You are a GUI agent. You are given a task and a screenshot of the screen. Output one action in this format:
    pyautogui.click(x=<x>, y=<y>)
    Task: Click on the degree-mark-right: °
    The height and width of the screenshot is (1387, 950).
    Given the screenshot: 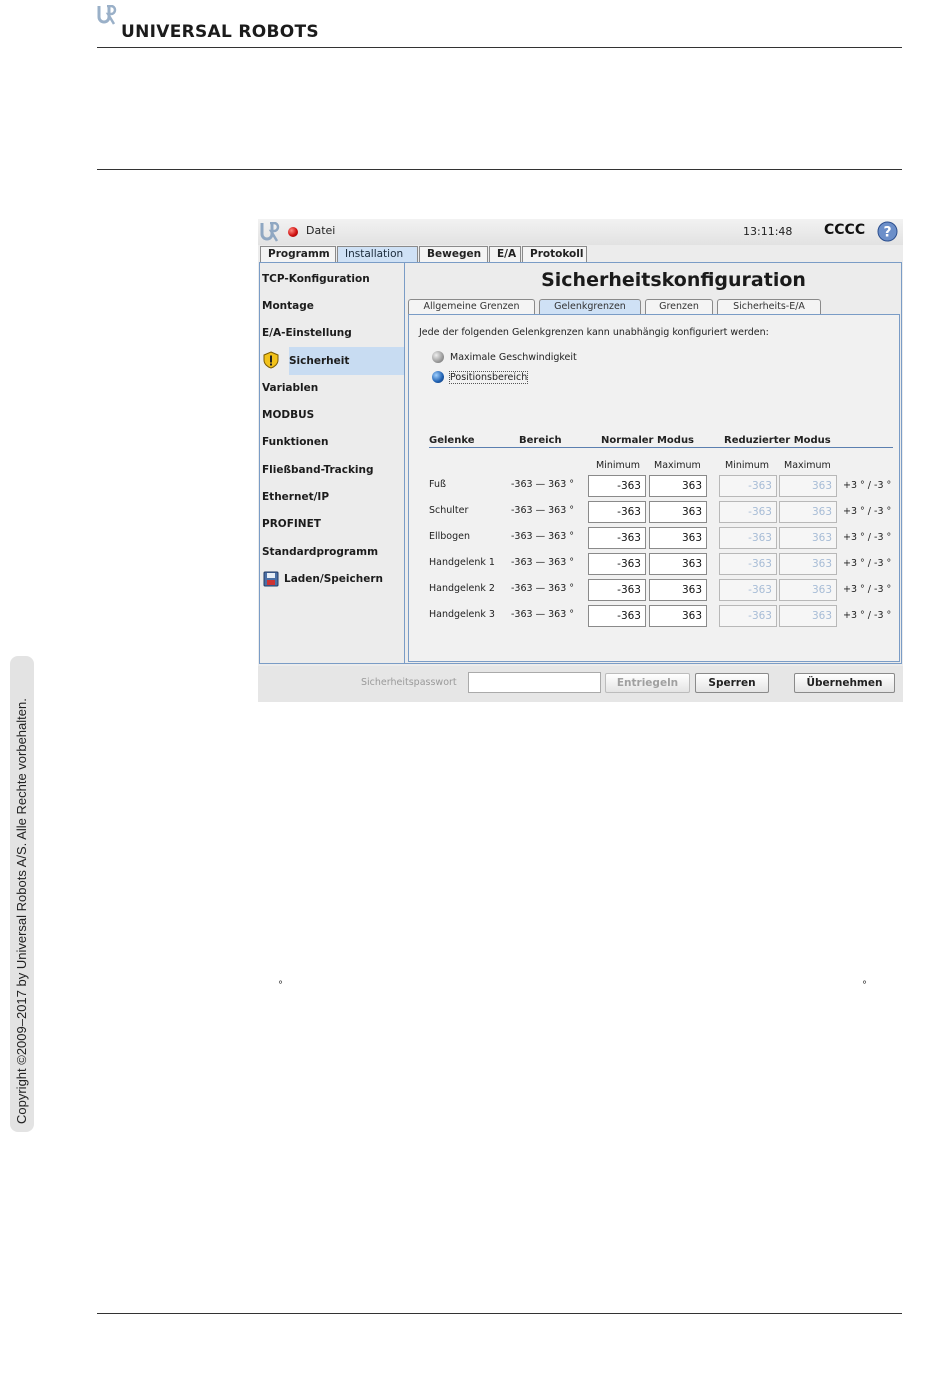 What is the action you would take?
    pyautogui.click(x=864, y=985)
    